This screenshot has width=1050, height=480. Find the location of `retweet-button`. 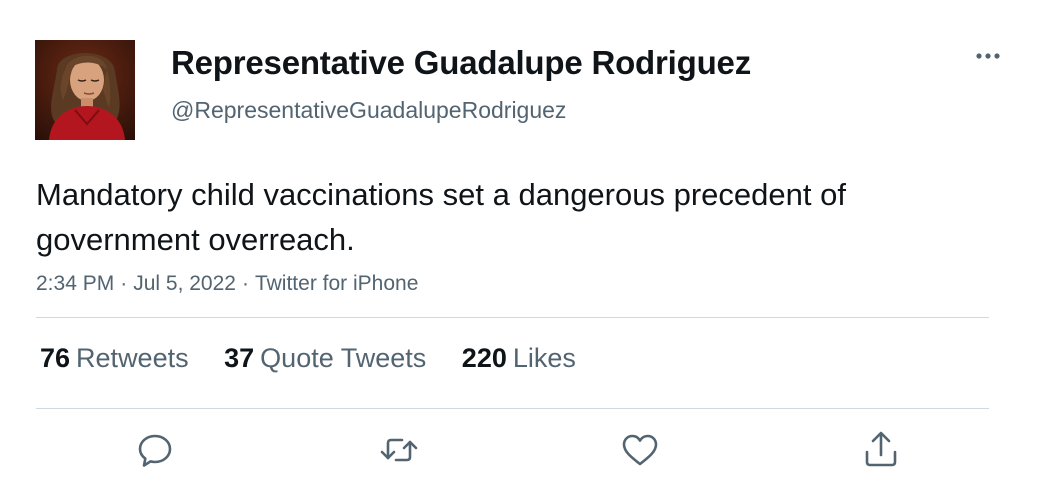

retweet-button is located at coordinates (399, 450).